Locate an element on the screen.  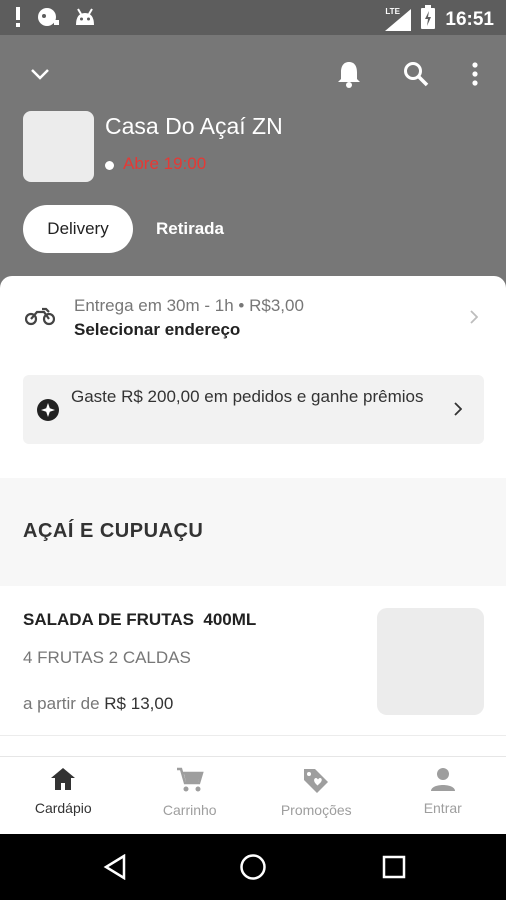
section-header: AÇAÍ E CUPUAÇU is located at coordinates (253, 532).